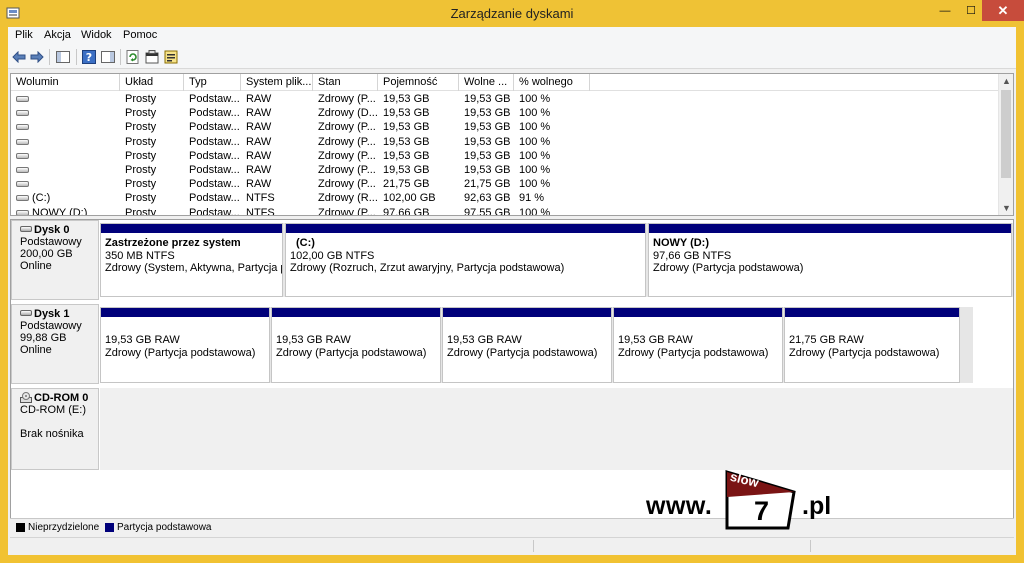 Image resolution: width=1024 pixels, height=563 pixels. I want to click on status-bar, so click(512, 545).